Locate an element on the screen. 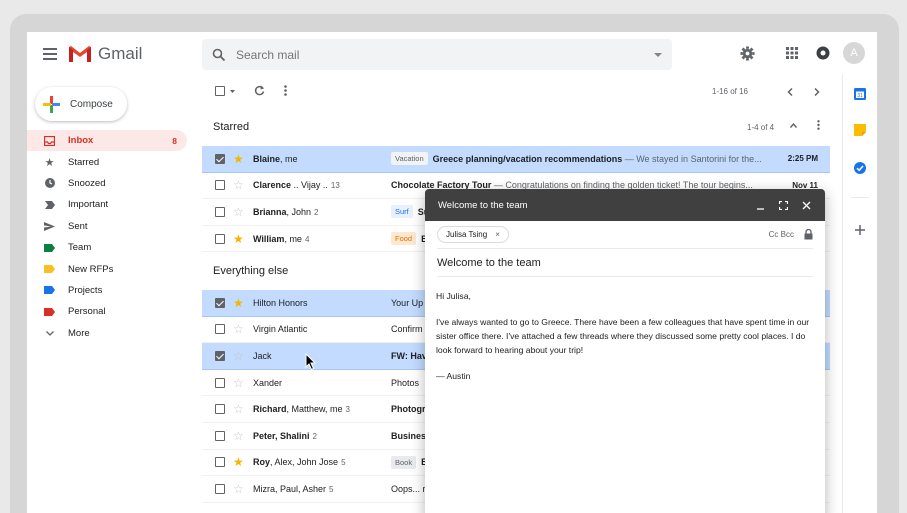 The width and height of the screenshot is (907, 513). select-dropdown-icon is located at coordinates (232, 91).